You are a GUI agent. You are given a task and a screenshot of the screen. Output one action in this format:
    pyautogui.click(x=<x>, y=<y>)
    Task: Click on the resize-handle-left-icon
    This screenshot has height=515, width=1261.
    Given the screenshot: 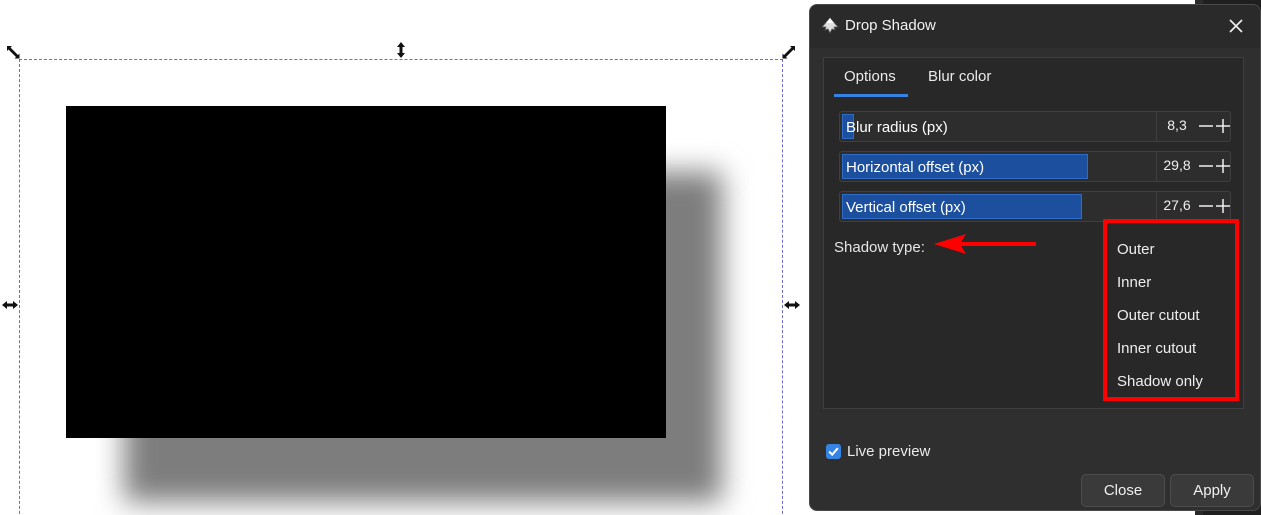 What is the action you would take?
    pyautogui.click(x=10, y=305)
    